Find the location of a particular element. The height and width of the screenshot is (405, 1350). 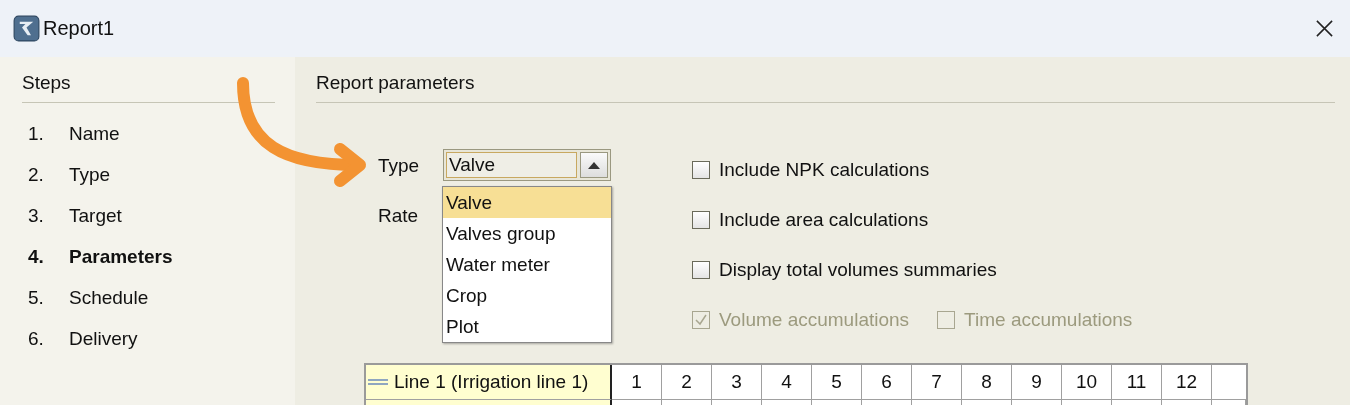

step-item: 3. Target is located at coordinates (148, 215).